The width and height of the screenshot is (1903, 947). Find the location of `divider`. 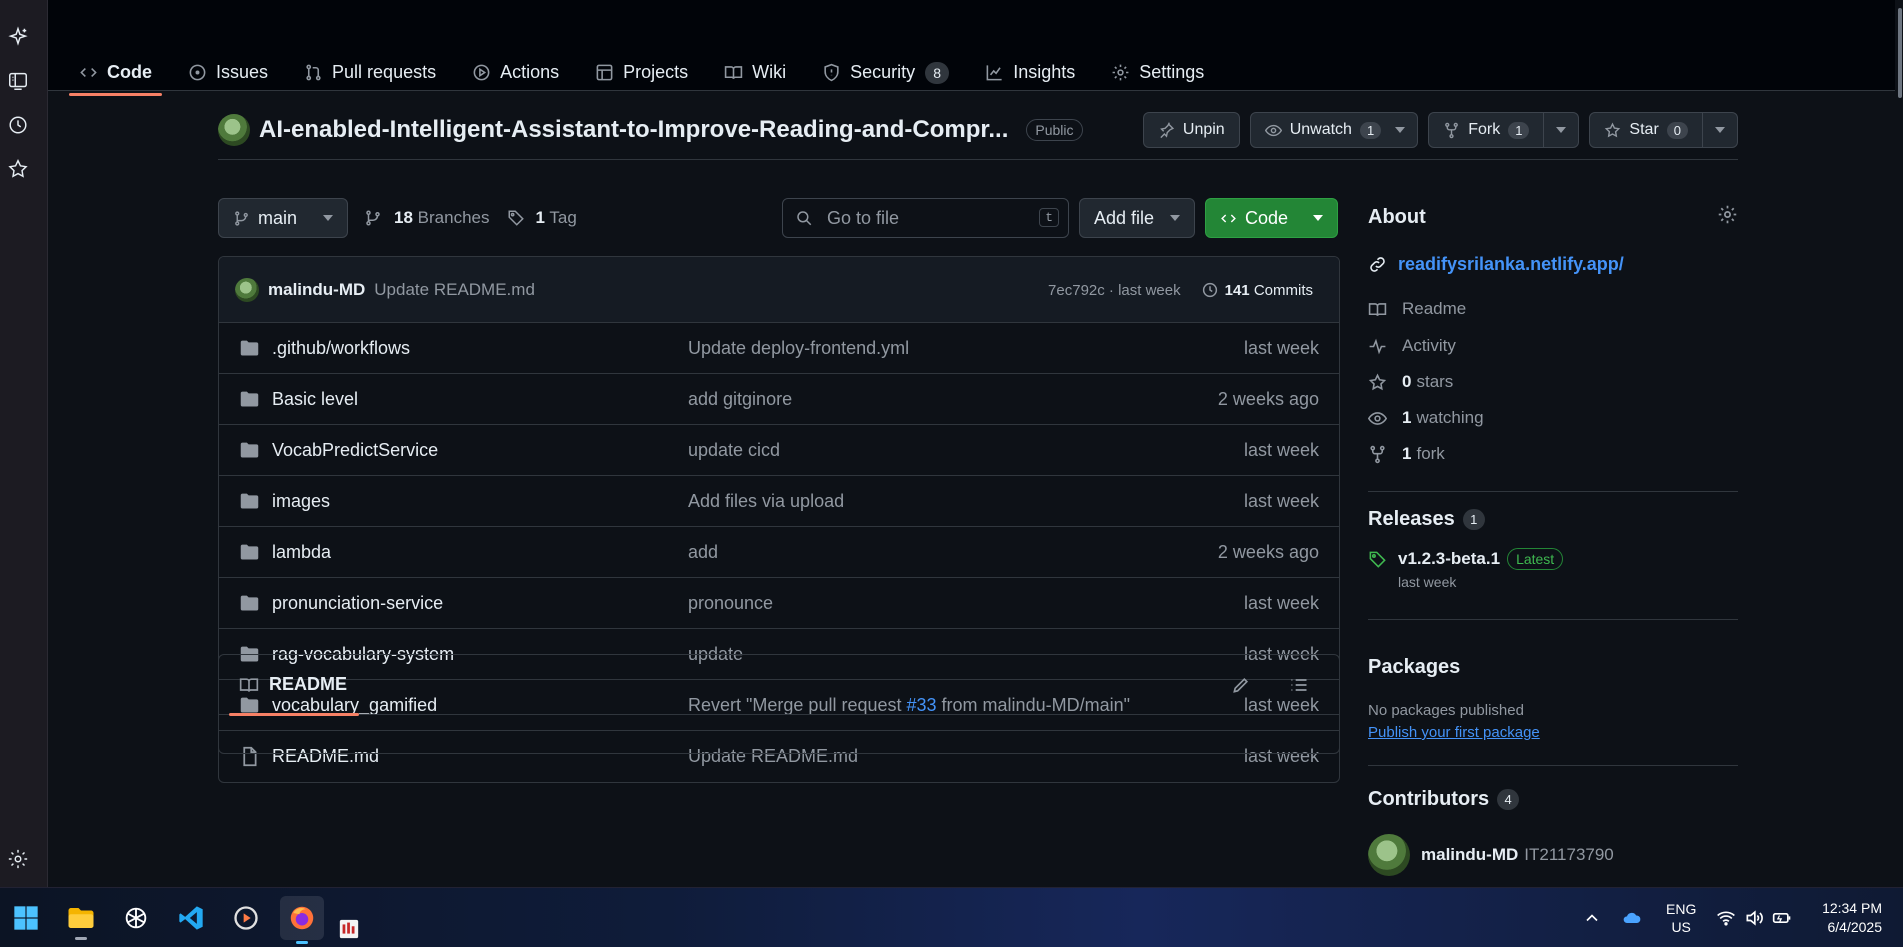

divider is located at coordinates (1553, 619).